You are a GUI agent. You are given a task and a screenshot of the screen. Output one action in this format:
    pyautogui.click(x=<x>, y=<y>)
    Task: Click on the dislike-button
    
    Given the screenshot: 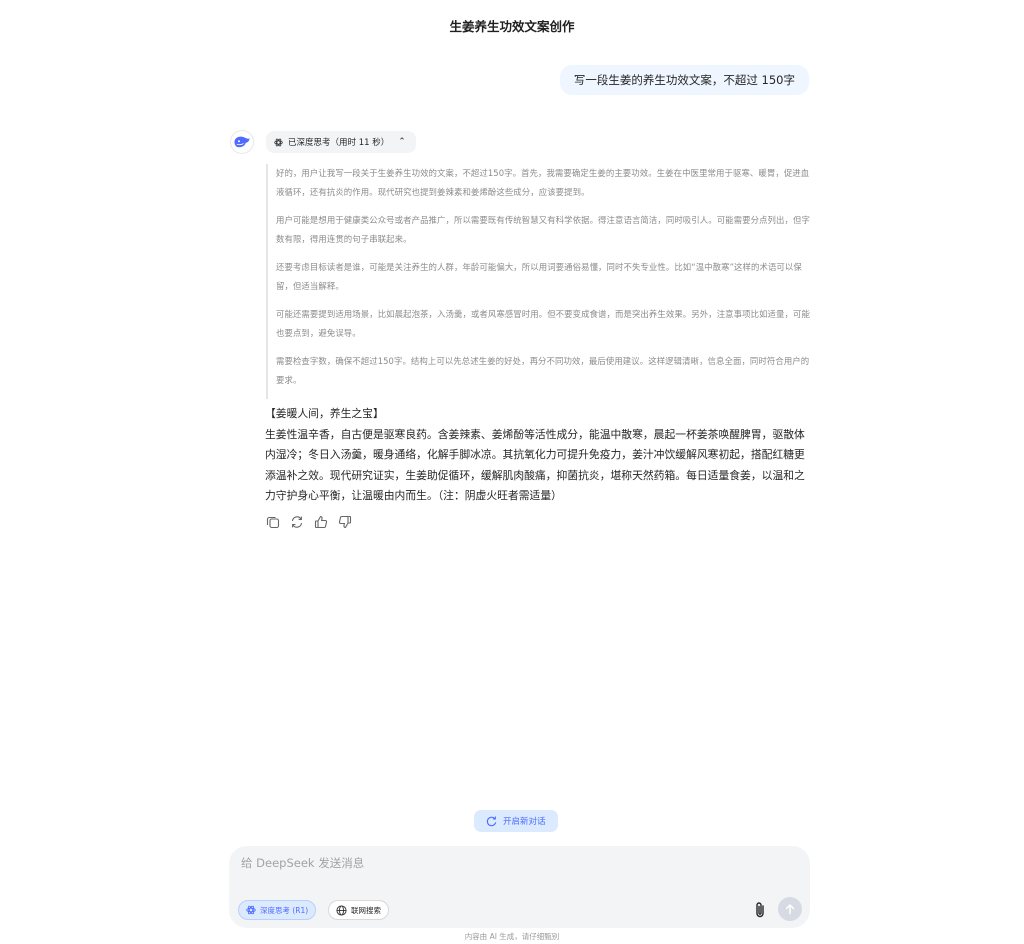 What is the action you would take?
    pyautogui.click(x=345, y=522)
    